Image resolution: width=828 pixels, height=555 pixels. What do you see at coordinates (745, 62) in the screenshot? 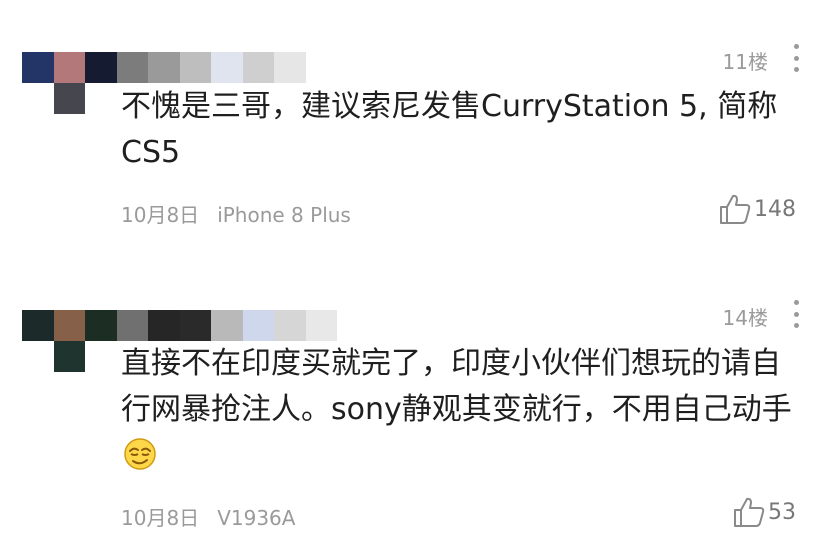
I see `floor-number: 11楼` at bounding box center [745, 62].